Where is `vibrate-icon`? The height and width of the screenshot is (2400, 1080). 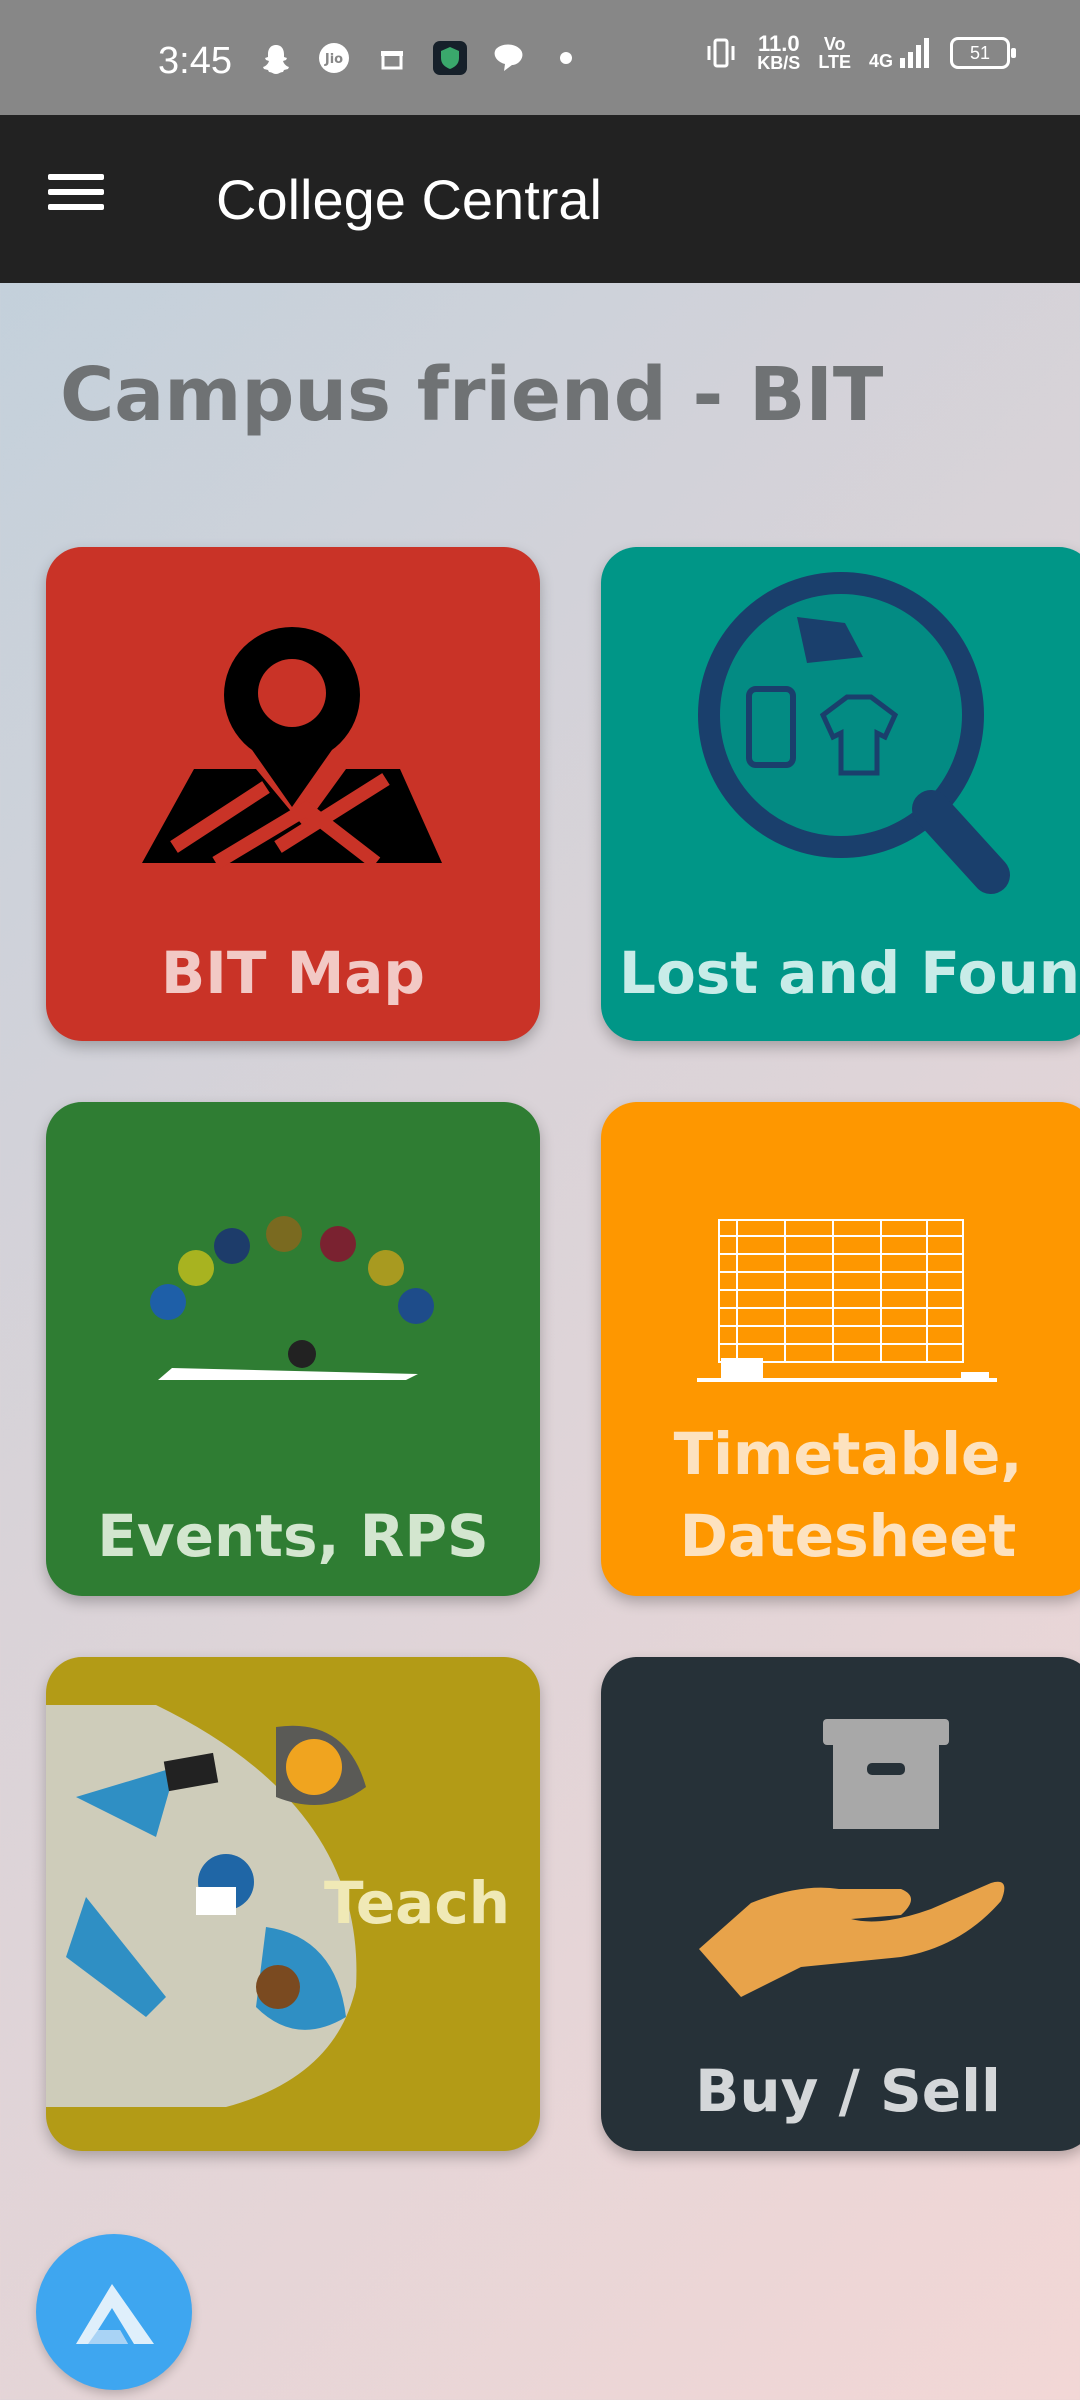 vibrate-icon is located at coordinates (721, 53).